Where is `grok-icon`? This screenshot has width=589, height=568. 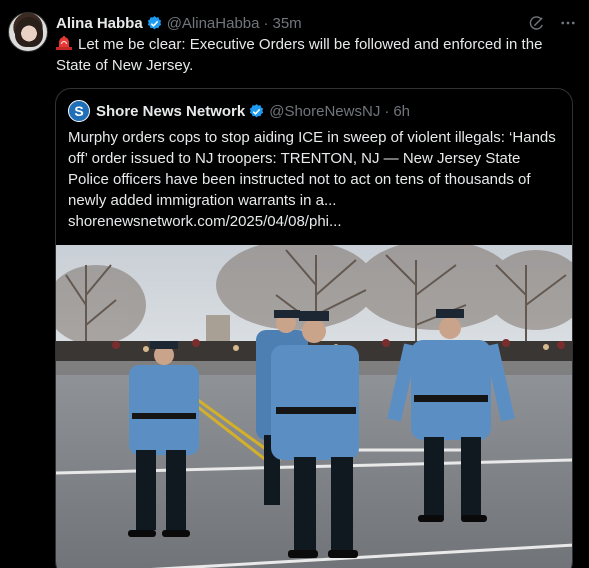 grok-icon is located at coordinates (536, 23).